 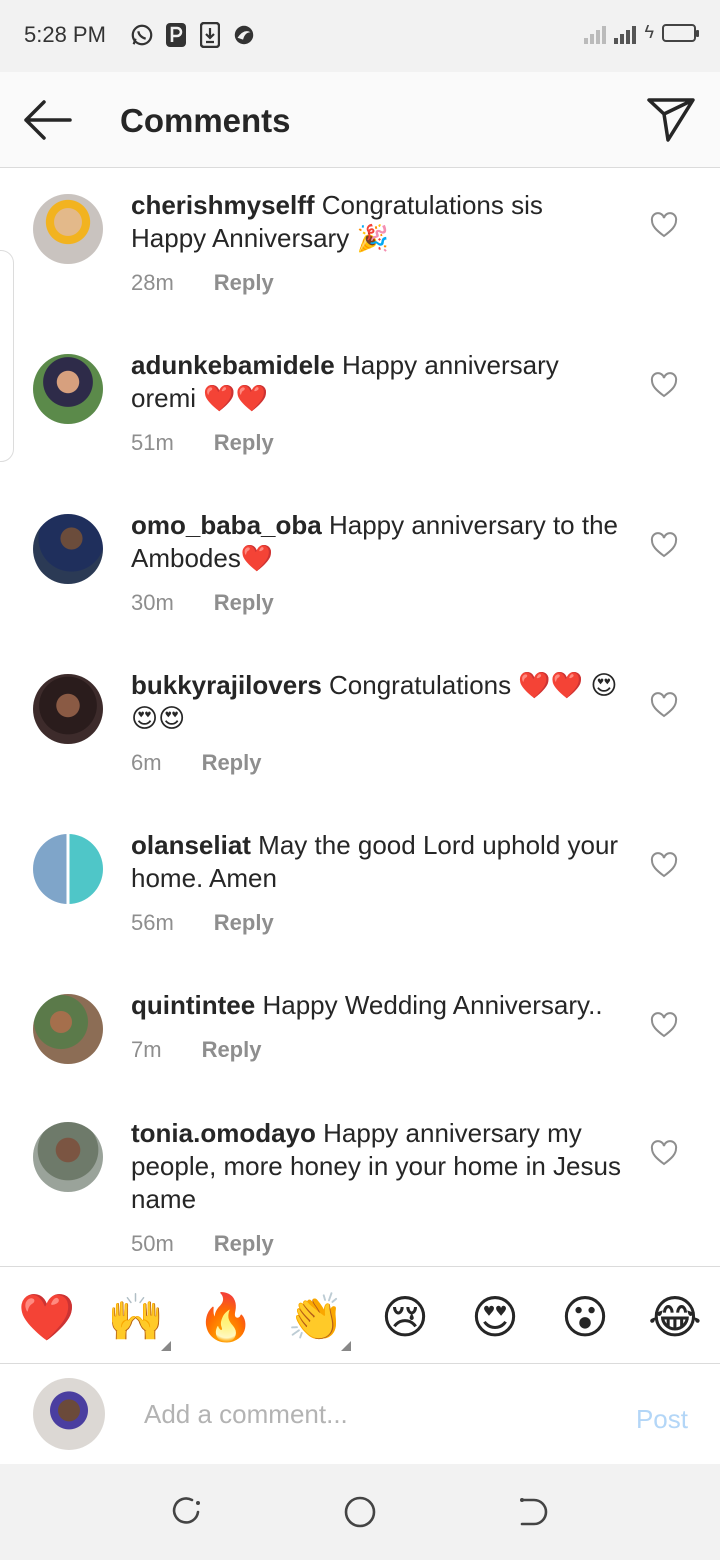 I want to click on signal-h-plus-icon, so click(x=625, y=33).